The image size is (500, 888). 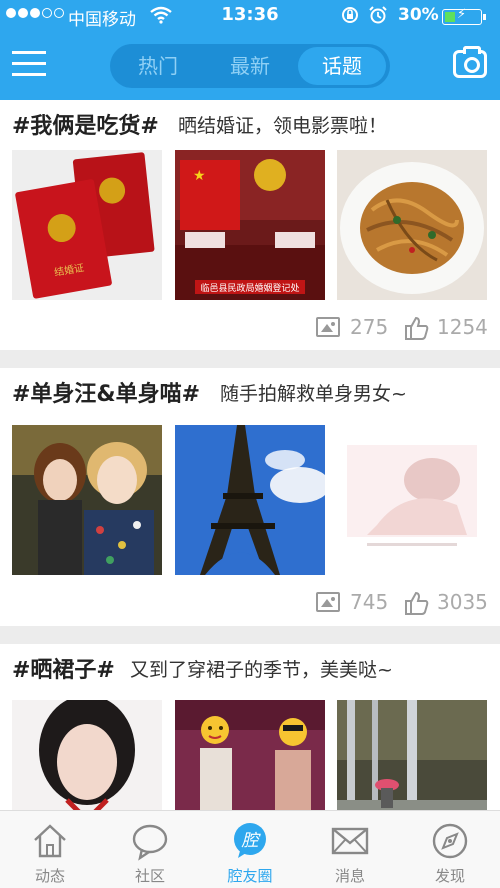 What do you see at coordinates (87, 500) in the screenshot?
I see `topic-image-selfie` at bounding box center [87, 500].